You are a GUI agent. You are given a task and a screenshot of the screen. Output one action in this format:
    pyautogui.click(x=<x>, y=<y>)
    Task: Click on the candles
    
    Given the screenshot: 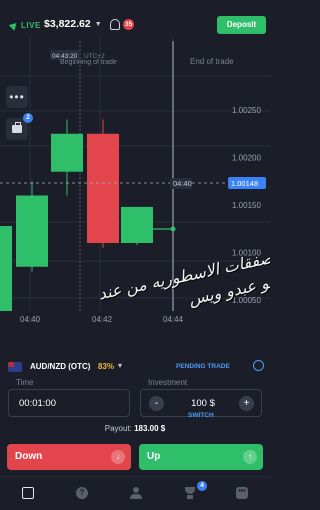 What is the action you would take?
    pyautogui.click(x=84, y=195)
    